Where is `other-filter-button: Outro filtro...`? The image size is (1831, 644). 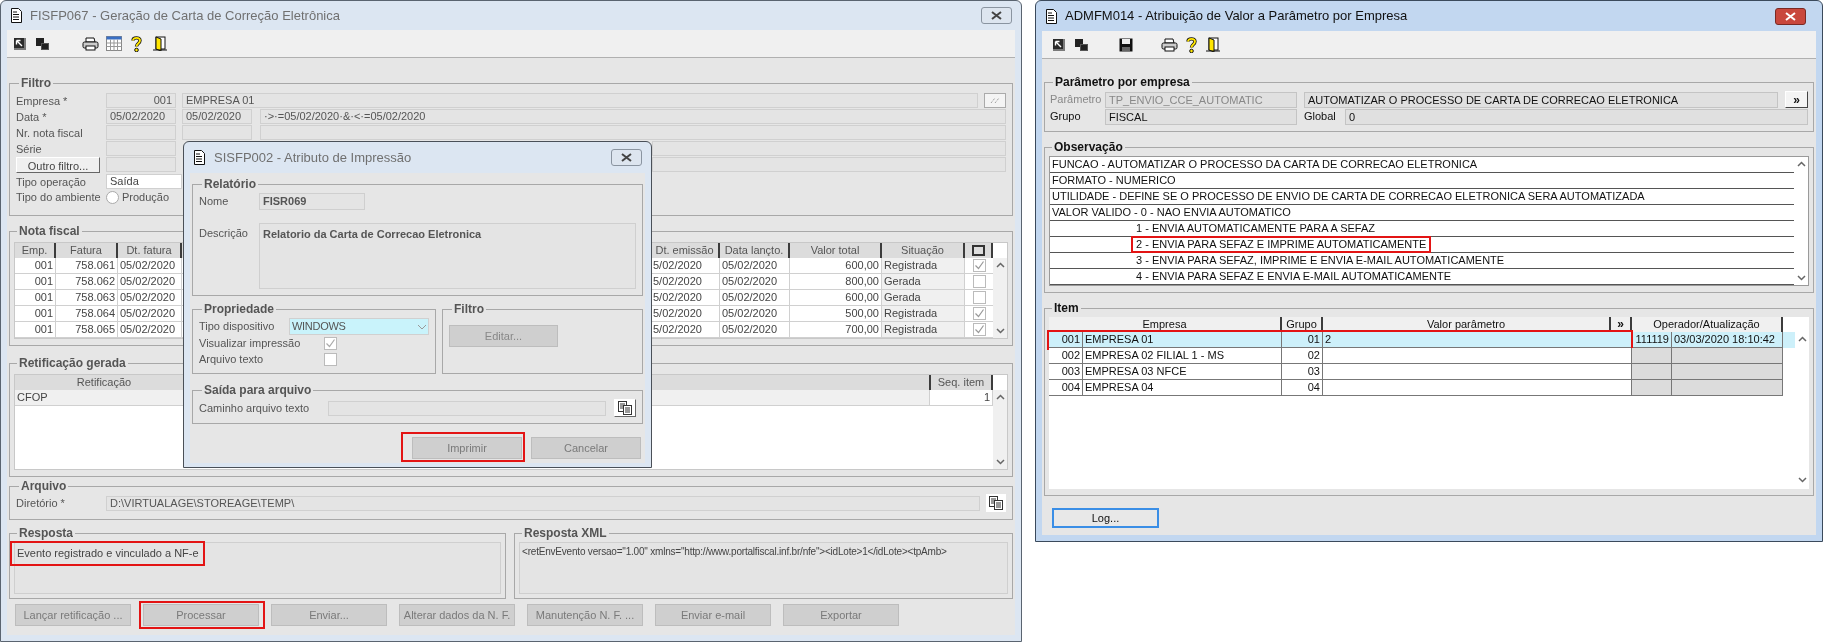
other-filter-button: Outro filtro... is located at coordinates (58, 165).